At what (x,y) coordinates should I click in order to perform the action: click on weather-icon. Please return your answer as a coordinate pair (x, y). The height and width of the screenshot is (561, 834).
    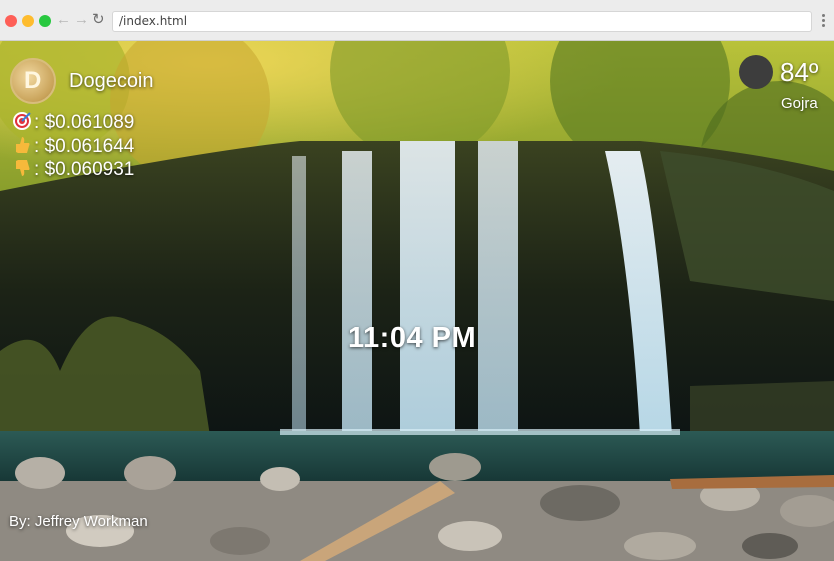
    Looking at the image, I should click on (756, 72).